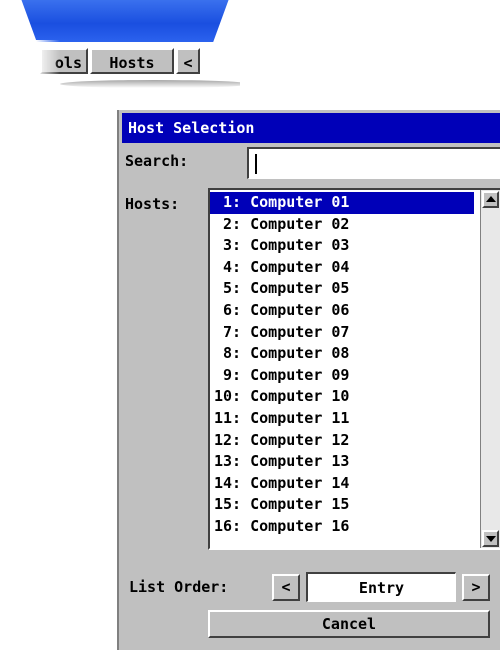  What do you see at coordinates (342, 203) in the screenshot?
I see `host-list-item: 1: Computer 01` at bounding box center [342, 203].